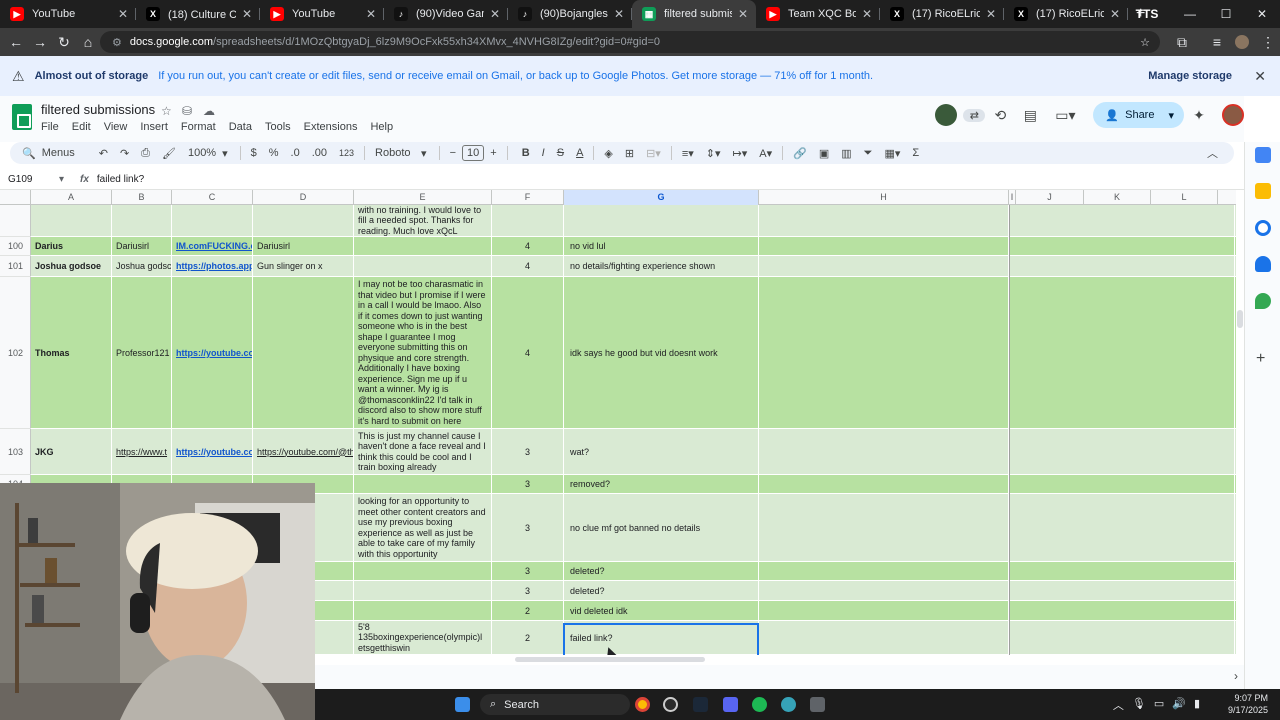 The width and height of the screenshot is (1280, 720). Describe the element at coordinates (528, 637) in the screenshot. I see `cell-f: 2` at that location.